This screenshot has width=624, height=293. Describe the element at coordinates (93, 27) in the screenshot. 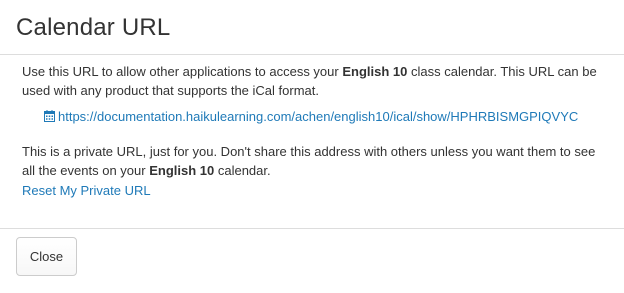

I see `dialog-title: Calendar URL` at that location.